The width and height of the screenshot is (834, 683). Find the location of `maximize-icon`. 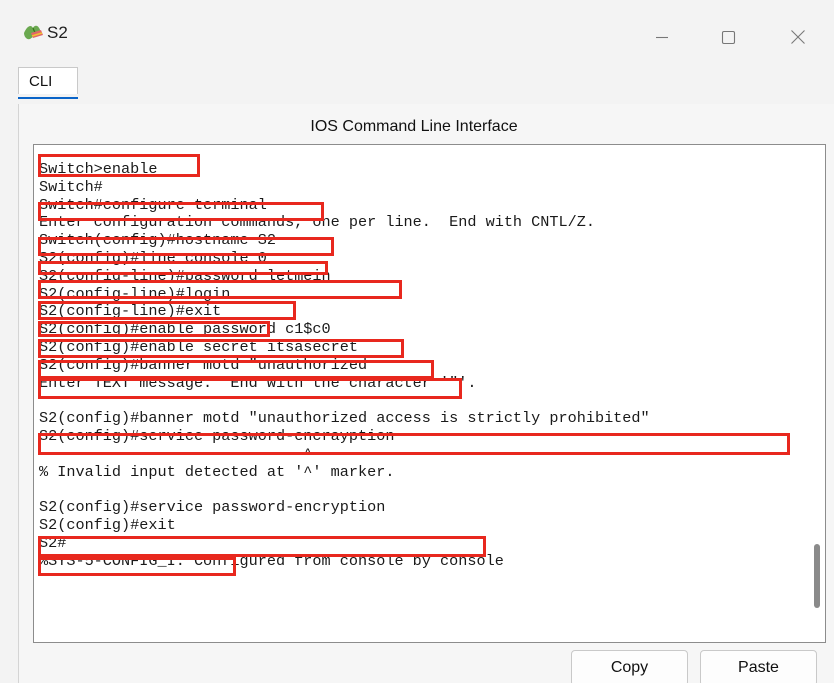

maximize-icon is located at coordinates (728, 37).